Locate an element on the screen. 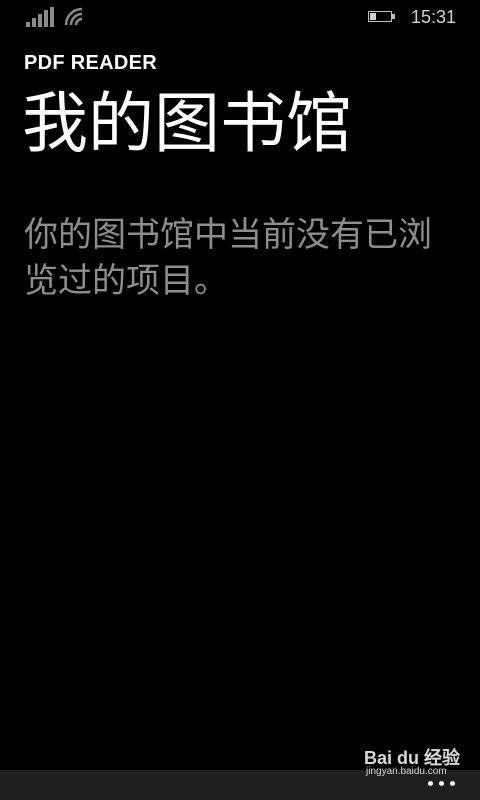 Image resolution: width=480 pixels, height=800 pixels. status-time: 15:31 is located at coordinates (433, 17).